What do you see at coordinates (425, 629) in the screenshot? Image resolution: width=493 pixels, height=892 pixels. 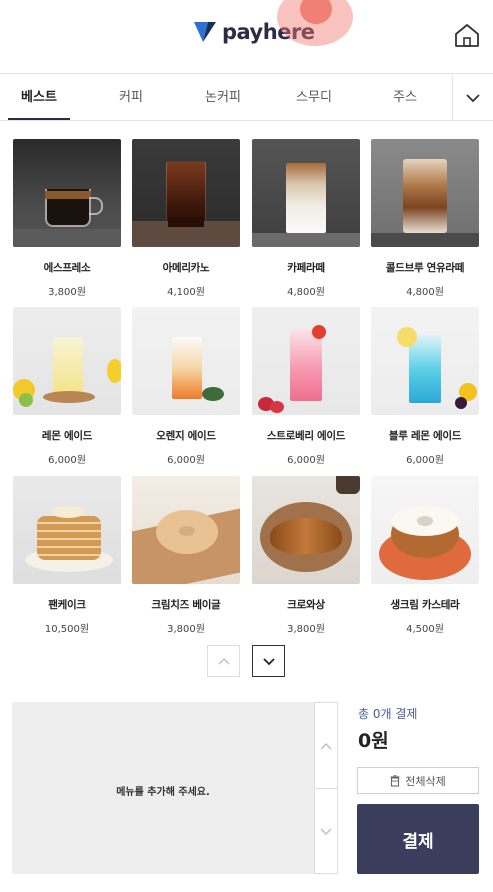 I see `product-price: 4,500원` at bounding box center [425, 629].